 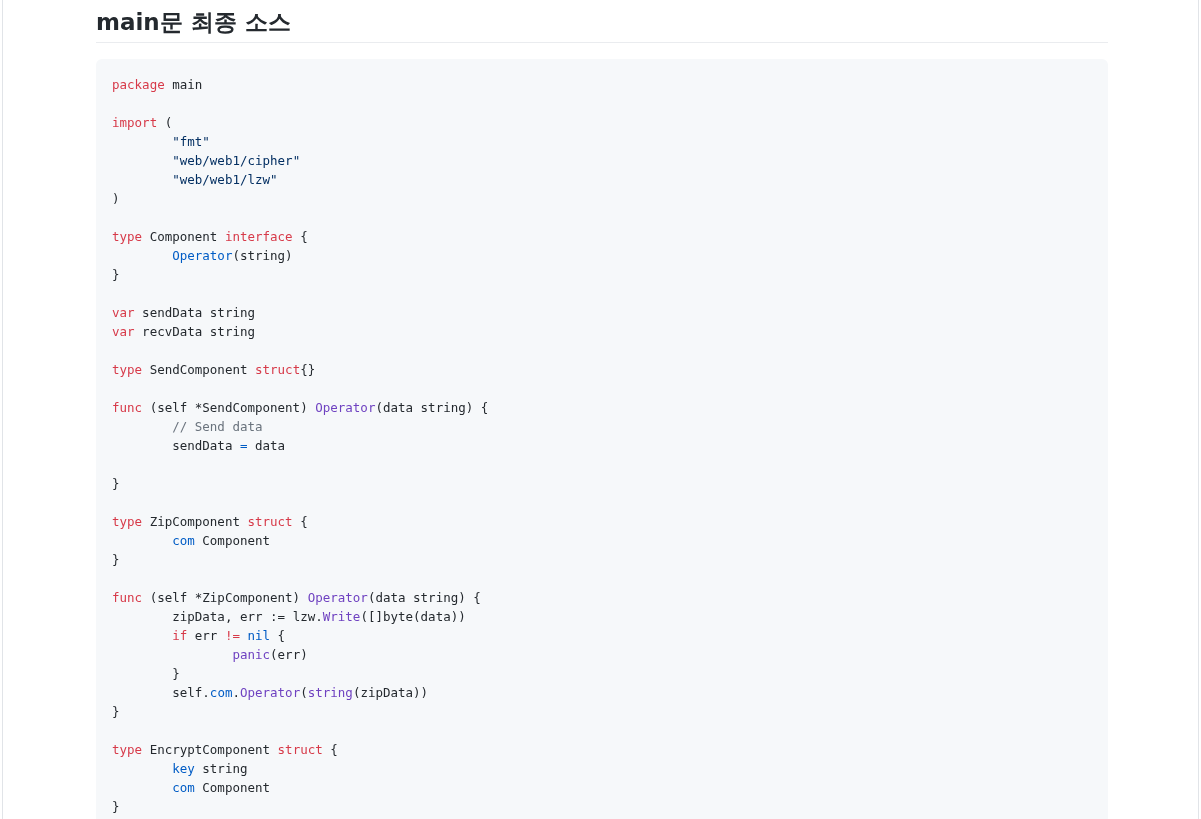 What do you see at coordinates (142, 123) in the screenshot?
I see `code-line: import (` at bounding box center [142, 123].